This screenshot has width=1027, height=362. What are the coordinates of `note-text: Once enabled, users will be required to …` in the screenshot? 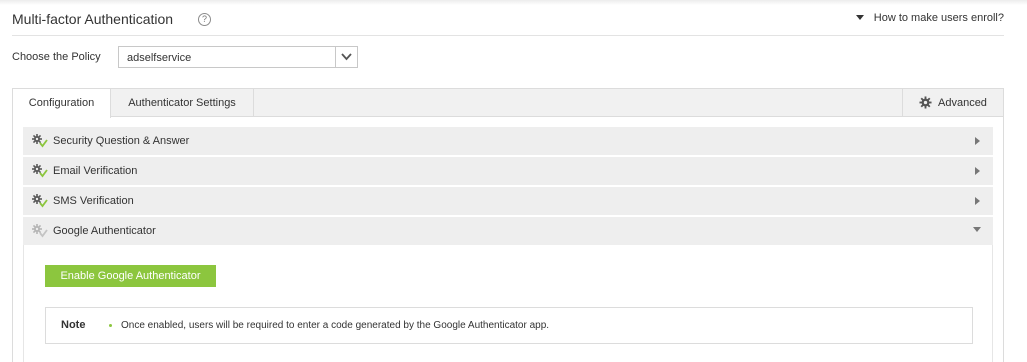 It's located at (335, 325).